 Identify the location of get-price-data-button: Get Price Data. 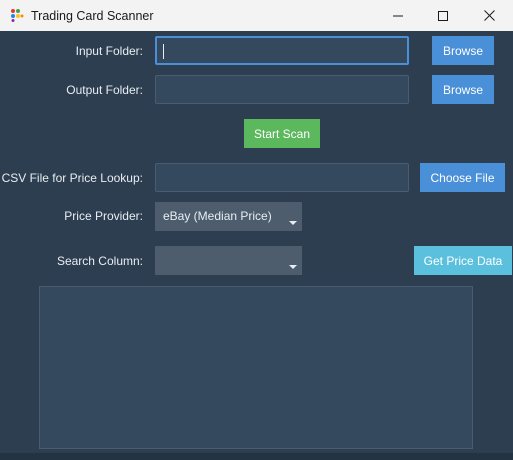
(463, 260).